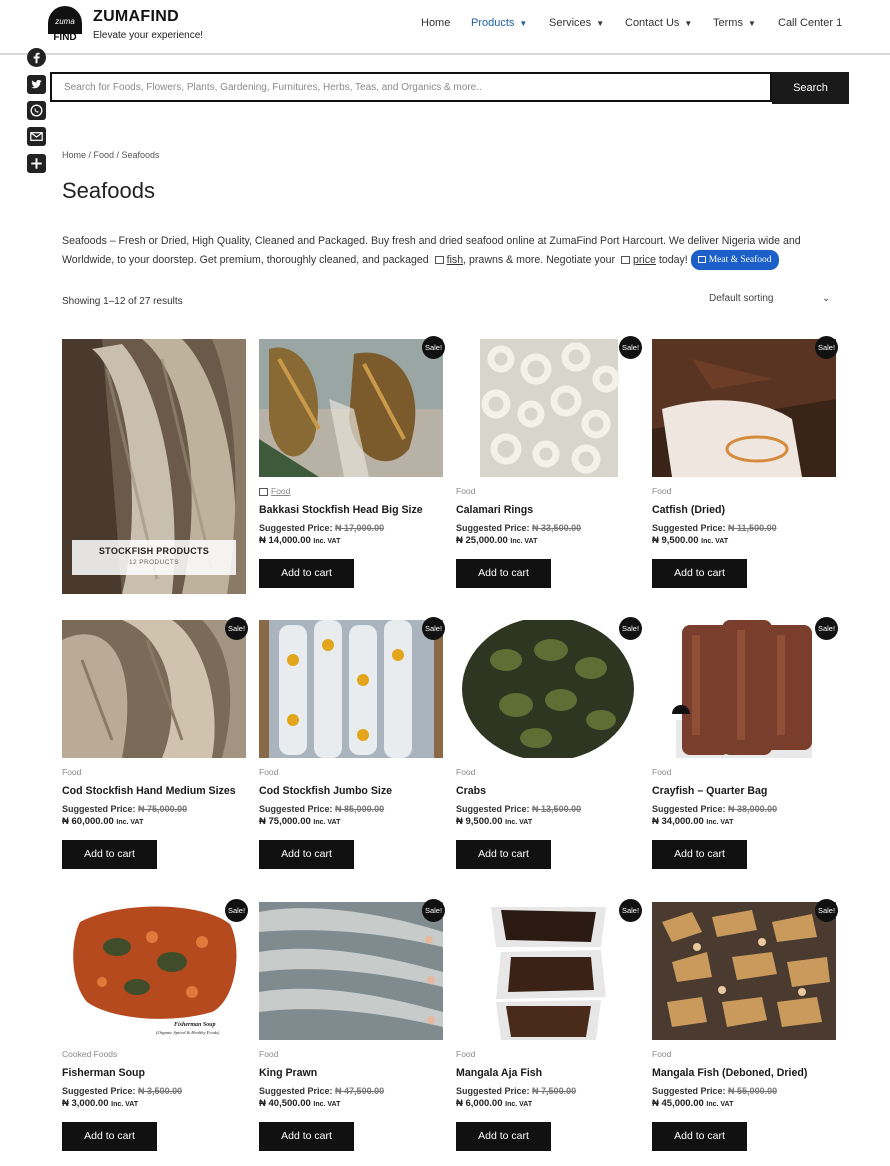 The height and width of the screenshot is (1166, 890). Describe the element at coordinates (741, 298) in the screenshot. I see `sorting-select: Default sorting` at that location.